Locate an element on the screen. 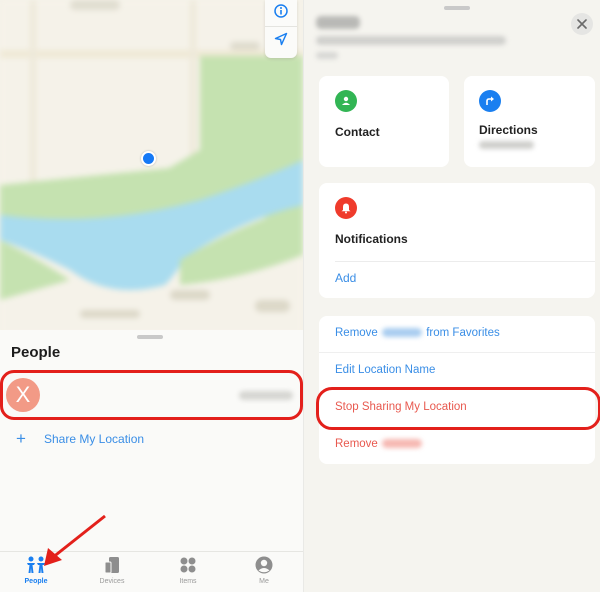 This screenshot has width=600, height=592. map-info-button is located at coordinates (281, 13).